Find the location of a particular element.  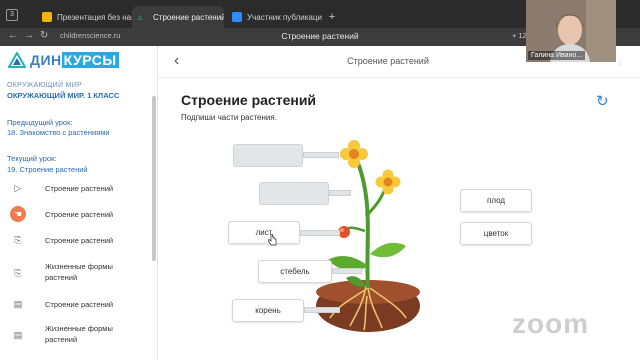

play-icon: ▷ is located at coordinates (18, 188).